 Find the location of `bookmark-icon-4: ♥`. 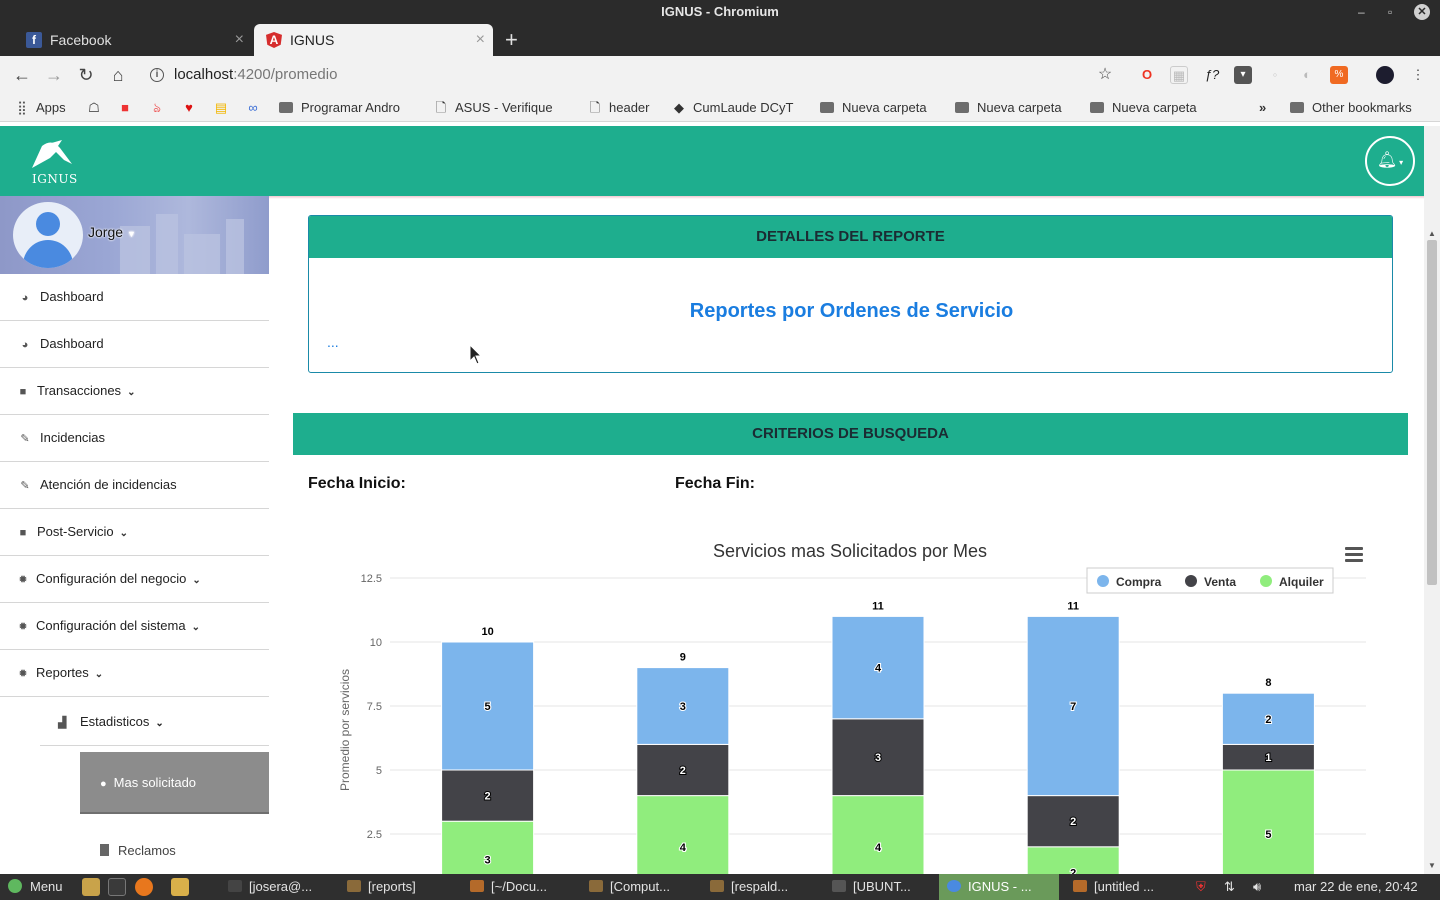

bookmark-icon-4: ♥ is located at coordinates (192, 108).